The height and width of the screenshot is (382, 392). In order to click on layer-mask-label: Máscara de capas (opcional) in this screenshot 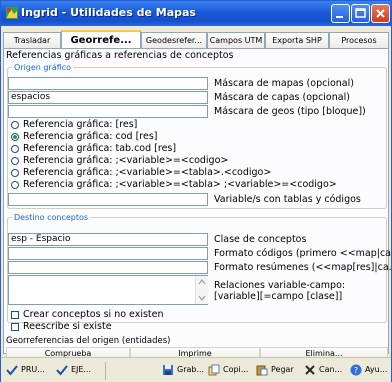, I will do `click(282, 97)`.